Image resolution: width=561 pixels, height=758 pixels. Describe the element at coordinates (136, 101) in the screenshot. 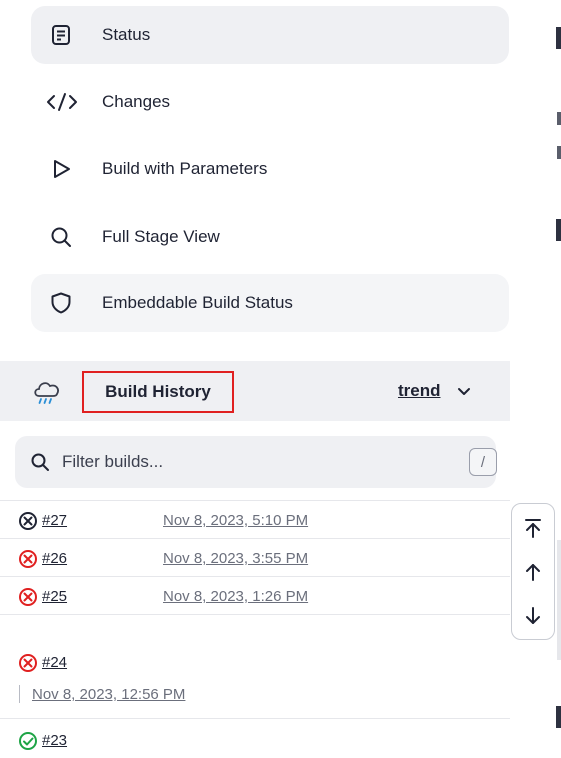

I see `sidebar-item-label: Changes` at that location.